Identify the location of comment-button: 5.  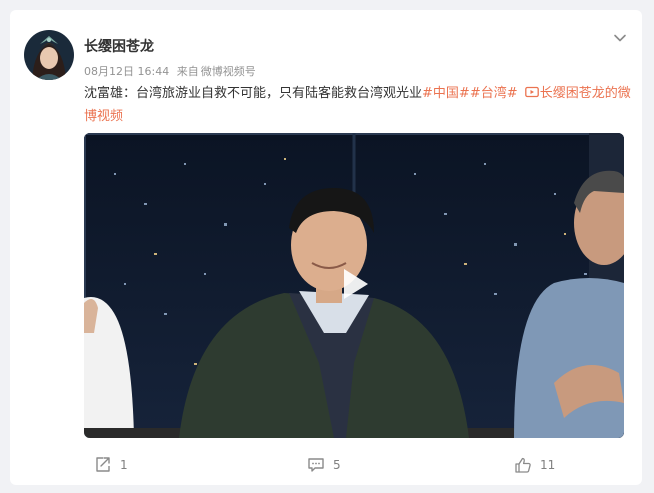
(324, 465).